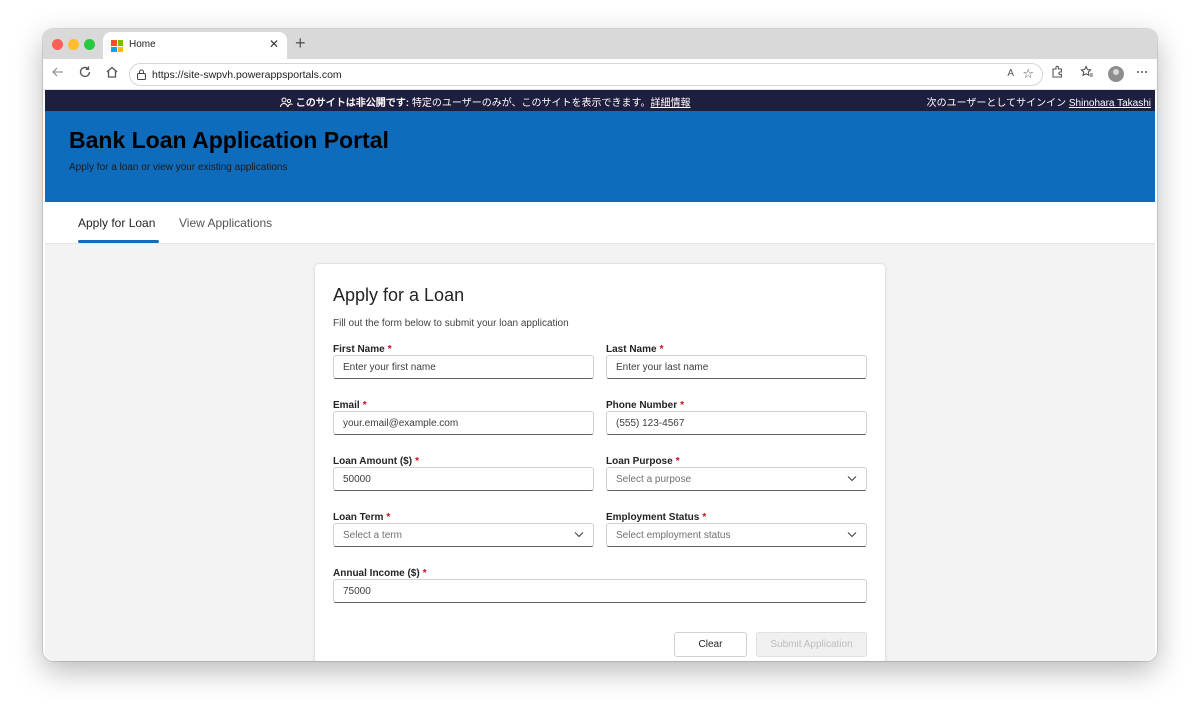  I want to click on first-name-label: First Name *, so click(362, 349).